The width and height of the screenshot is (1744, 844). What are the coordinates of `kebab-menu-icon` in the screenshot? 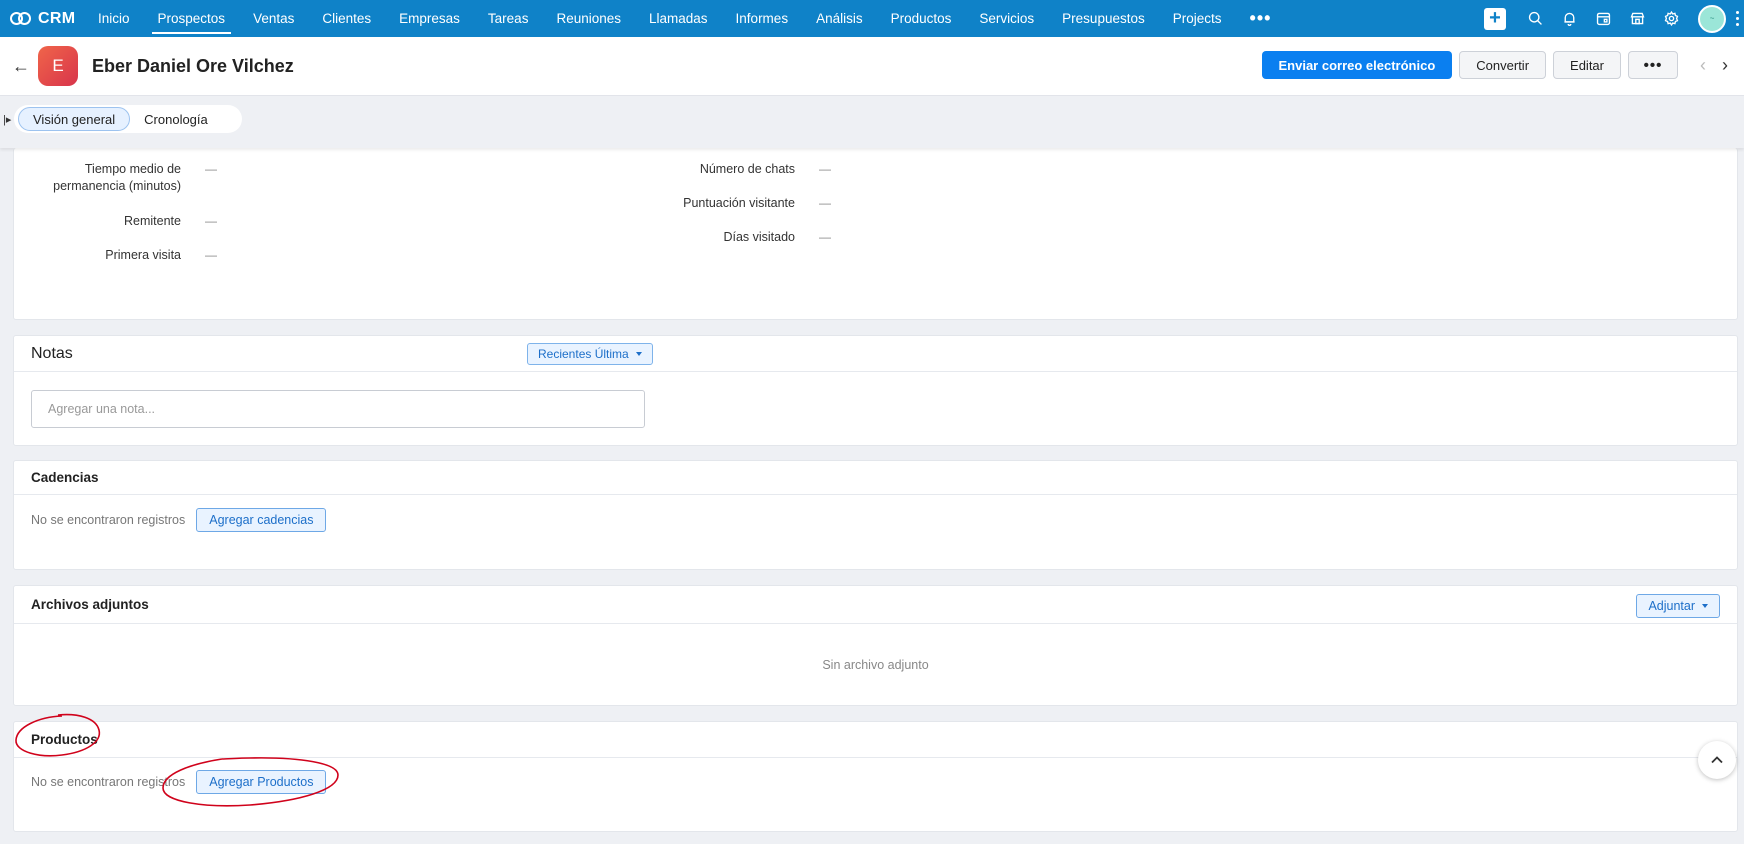 It's located at (1737, 18).